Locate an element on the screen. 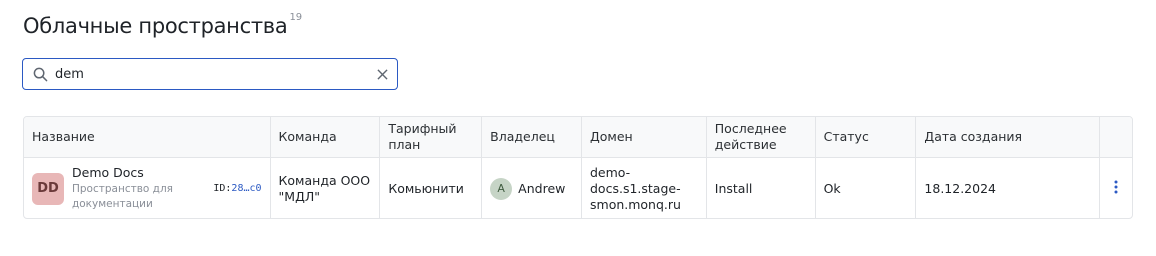  cell-domain: demo-docs.s1.stage-smon.monq.ru is located at coordinates (644, 188).